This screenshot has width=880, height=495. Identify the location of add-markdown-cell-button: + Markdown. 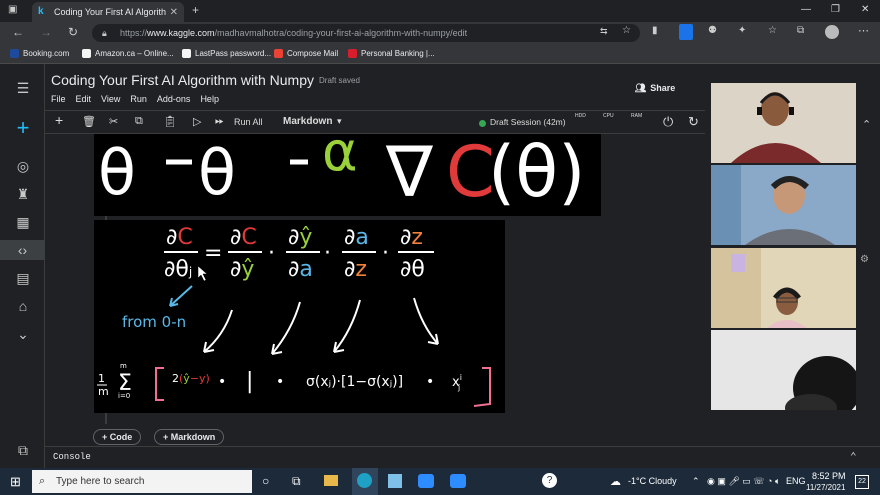
(189, 437).